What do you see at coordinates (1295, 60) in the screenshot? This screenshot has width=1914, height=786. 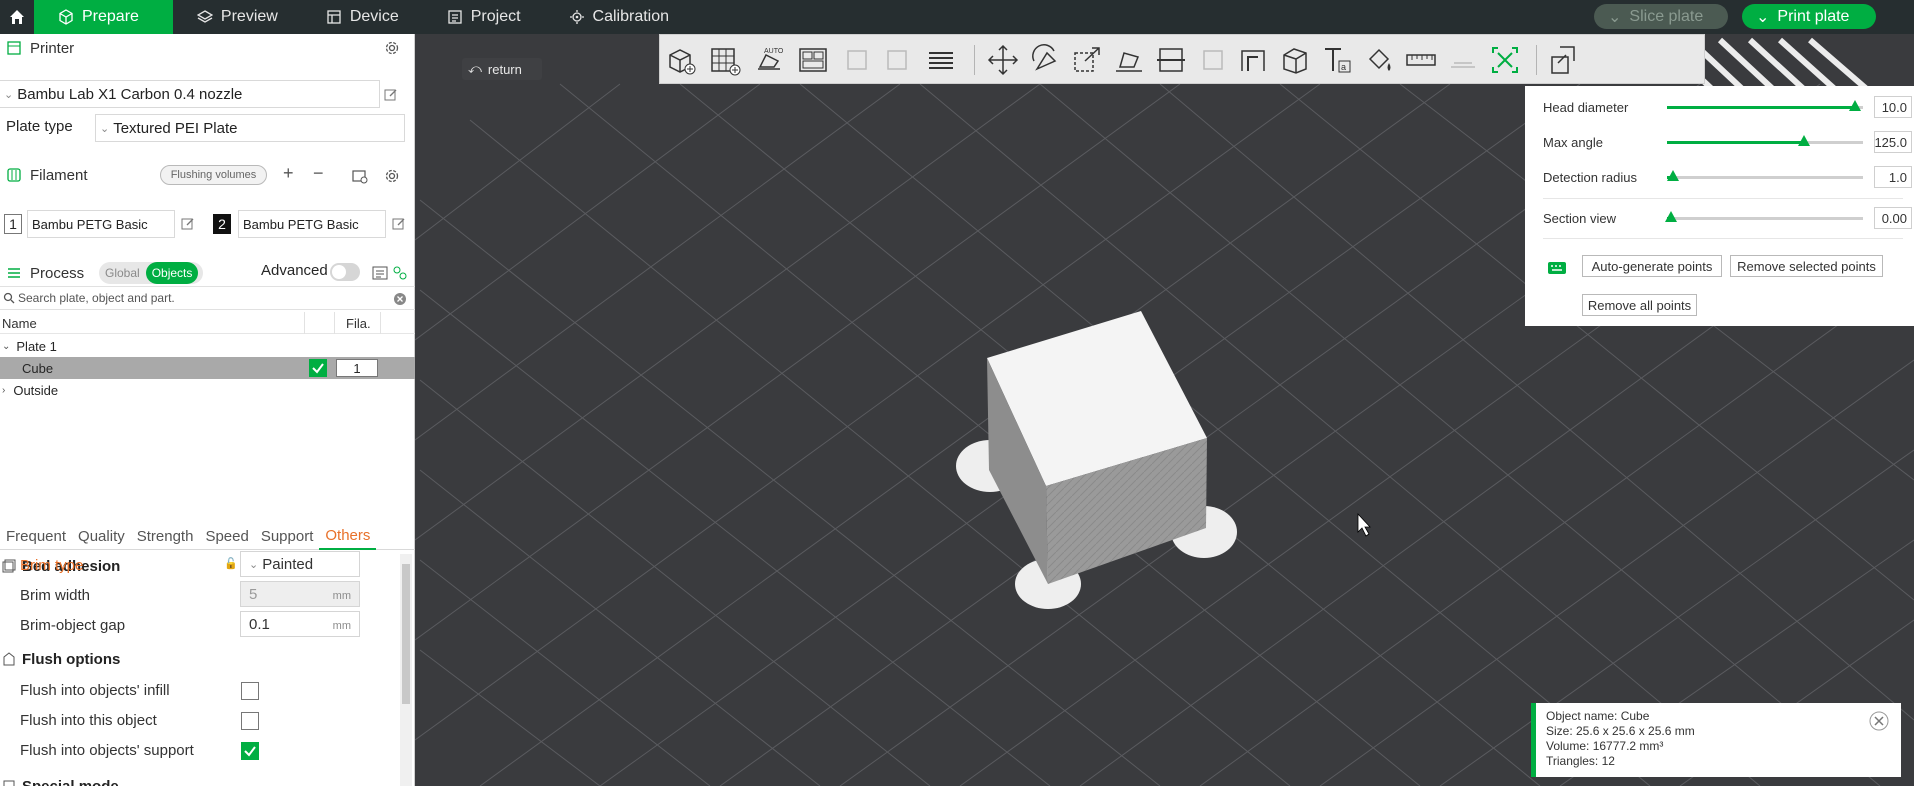 I see `seam-painting-button` at bounding box center [1295, 60].